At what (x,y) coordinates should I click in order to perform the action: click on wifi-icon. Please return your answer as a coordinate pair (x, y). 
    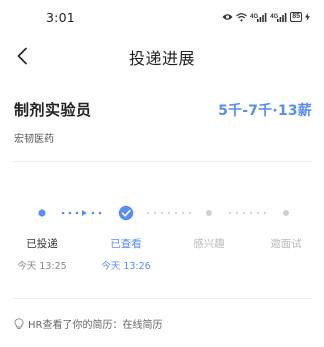
    Looking at the image, I should click on (242, 17).